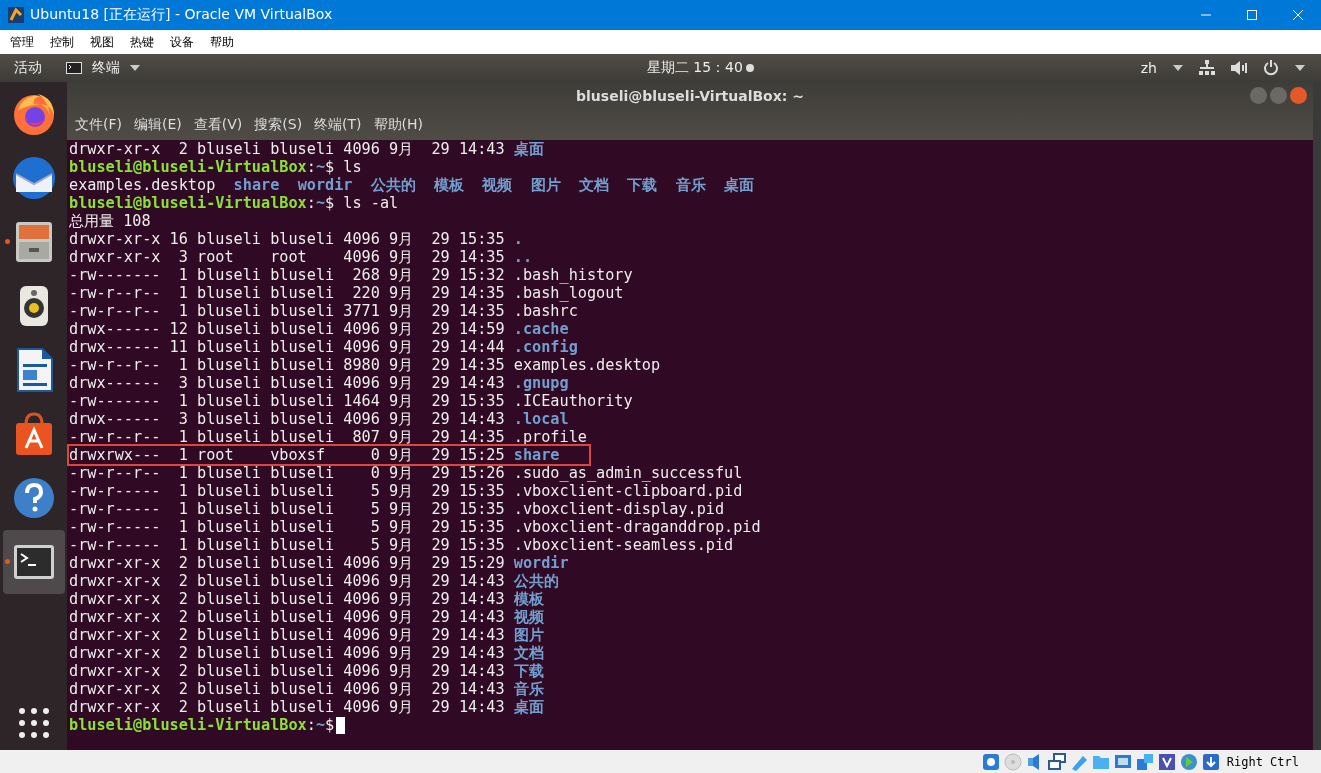 The height and width of the screenshot is (773, 1321). Describe the element at coordinates (306, 653) in the screenshot. I see `listing-line: drwxr-xr-x 2 bluseli bluseli 4096 9月 29 14:43 文档` at that location.